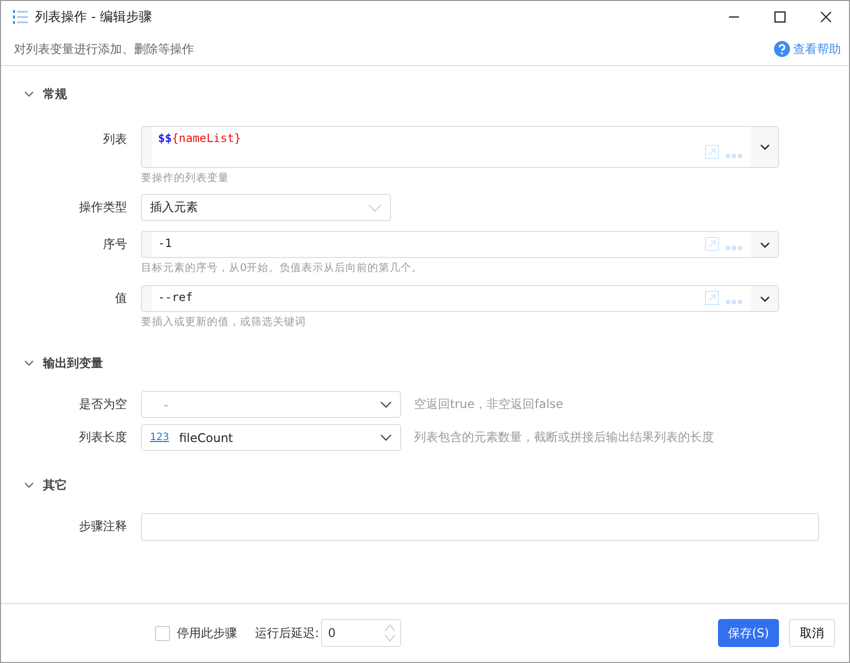 The width and height of the screenshot is (850, 663). What do you see at coordinates (460, 298) in the screenshot?
I see `expression-field: --ref` at bounding box center [460, 298].